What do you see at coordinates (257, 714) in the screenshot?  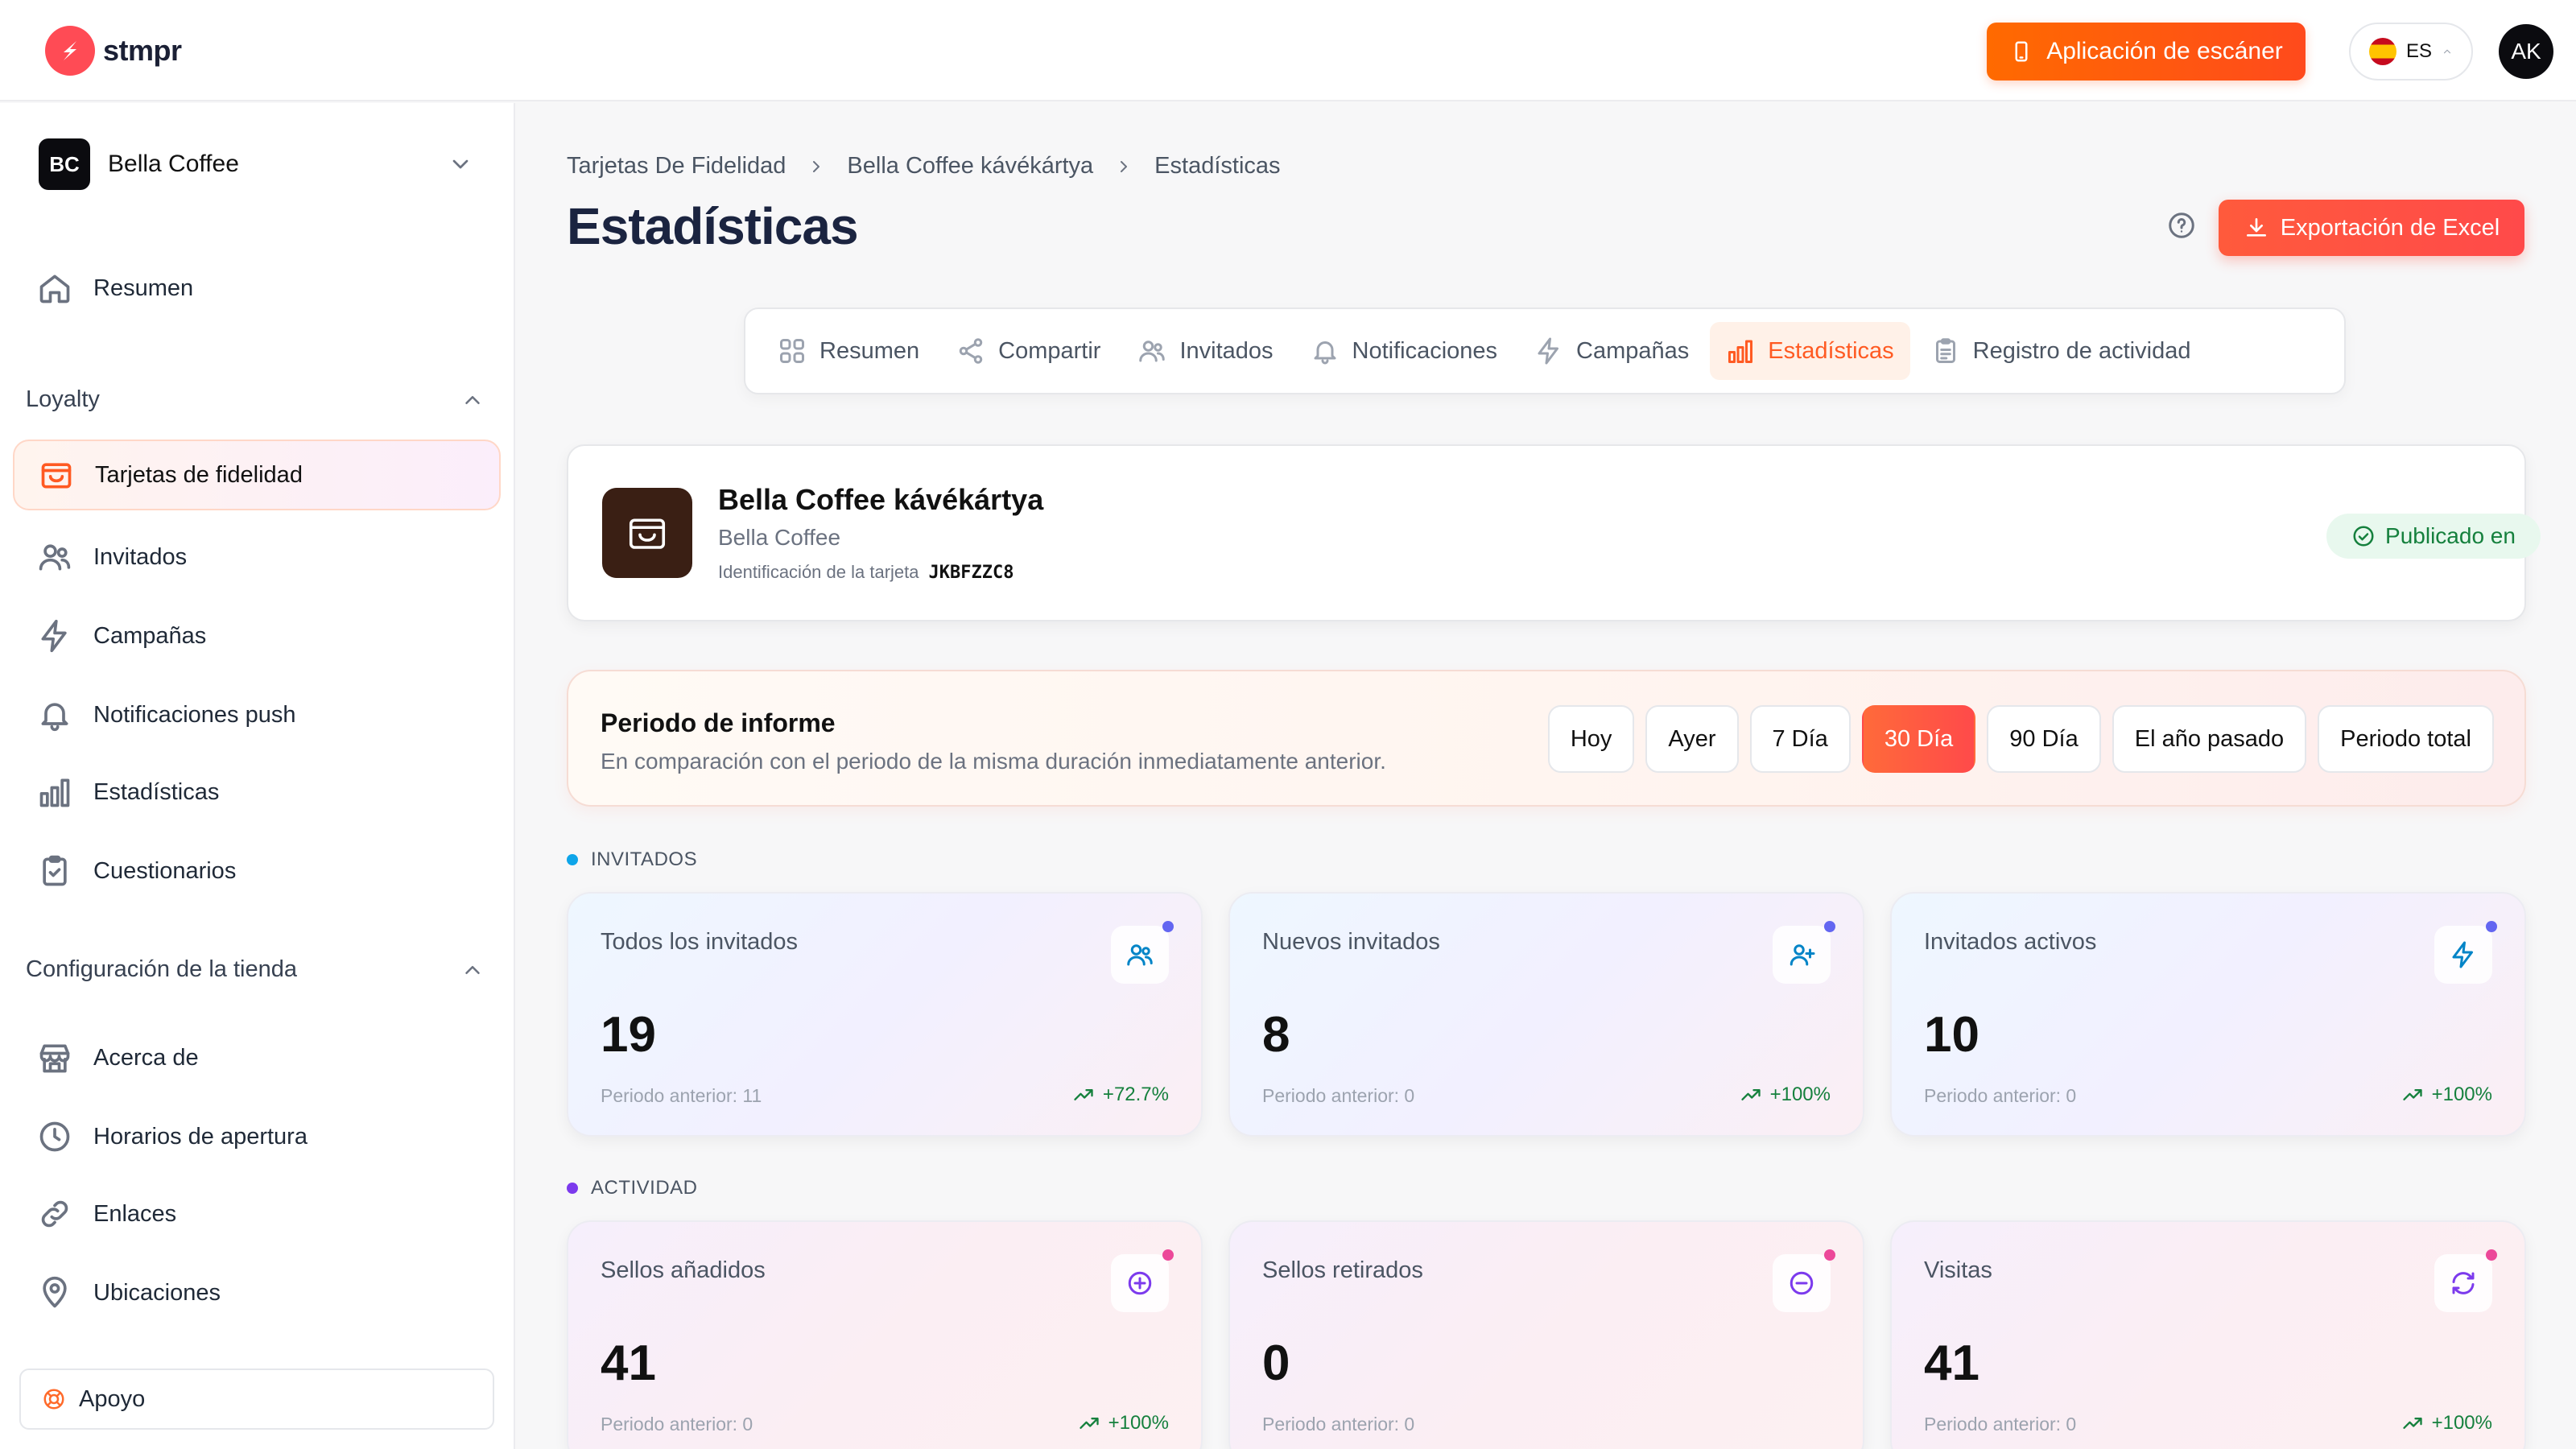 I see `sidebar-item-push-notifications: Notificaciones push` at bounding box center [257, 714].